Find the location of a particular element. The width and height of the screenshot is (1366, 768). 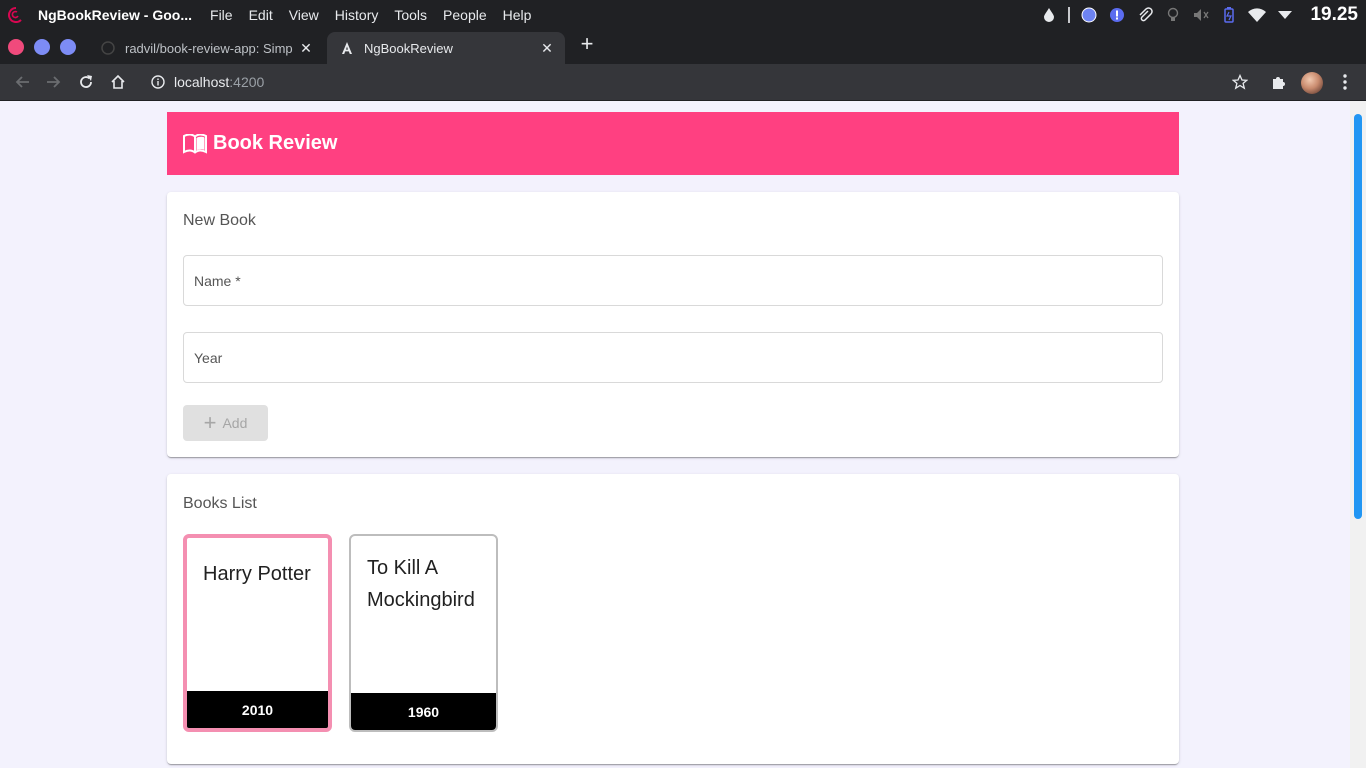

github-favicon-icon is located at coordinates (108, 48).